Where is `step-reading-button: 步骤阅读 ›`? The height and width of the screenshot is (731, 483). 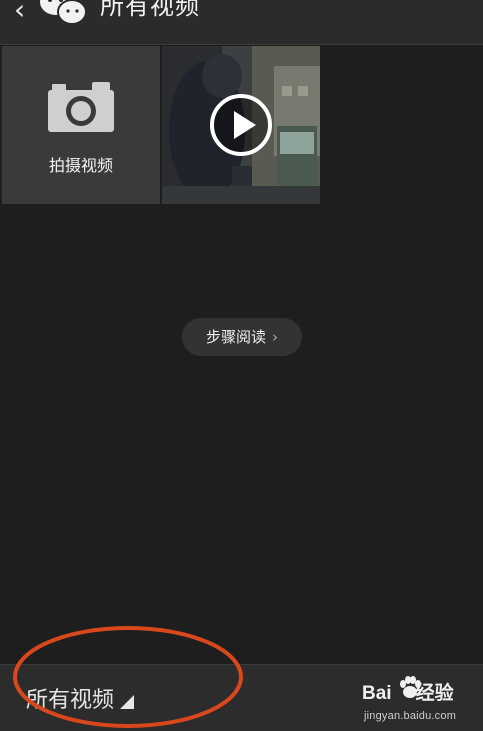 step-reading-button: 步骤阅读 › is located at coordinates (242, 337).